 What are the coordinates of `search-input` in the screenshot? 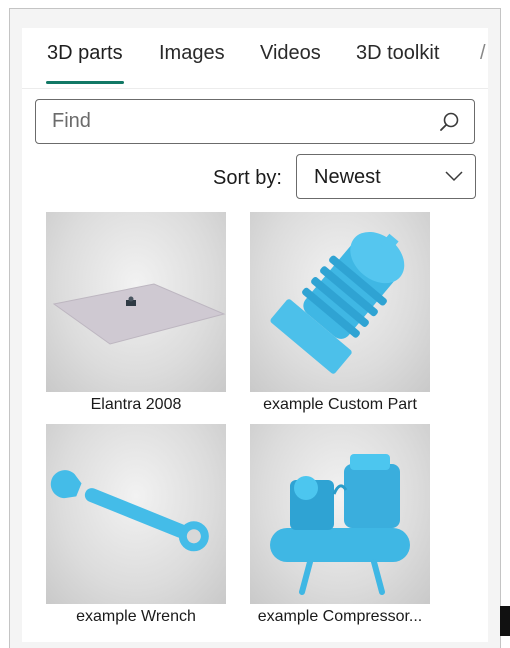 It's located at (239, 121).